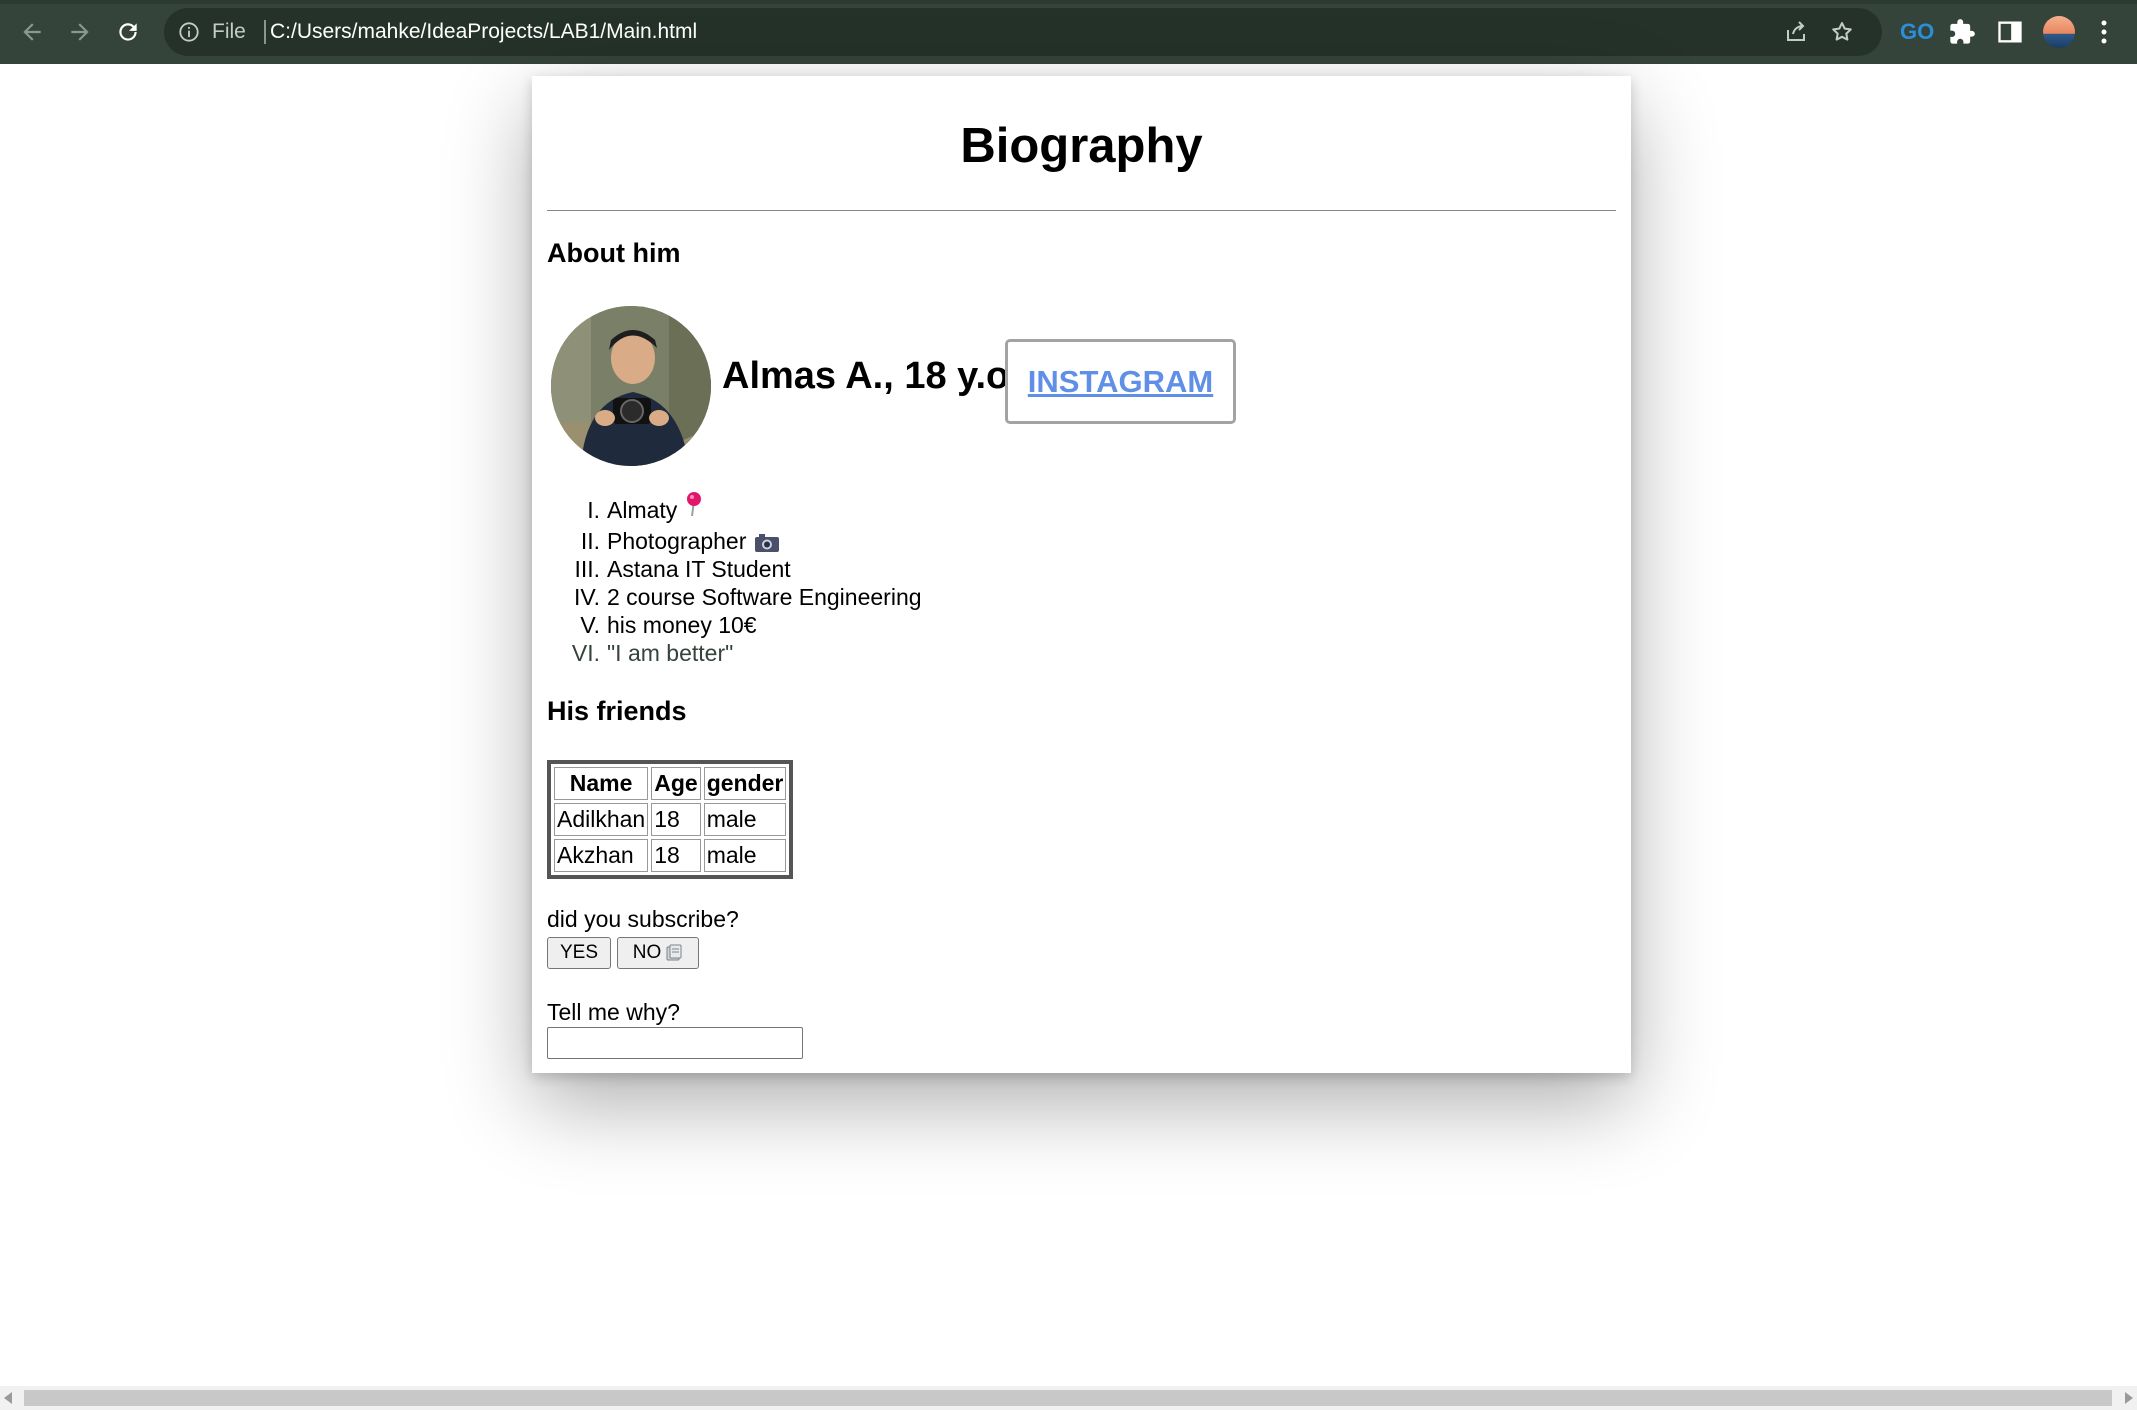  I want to click on list-item-number: I., so click(593, 510).